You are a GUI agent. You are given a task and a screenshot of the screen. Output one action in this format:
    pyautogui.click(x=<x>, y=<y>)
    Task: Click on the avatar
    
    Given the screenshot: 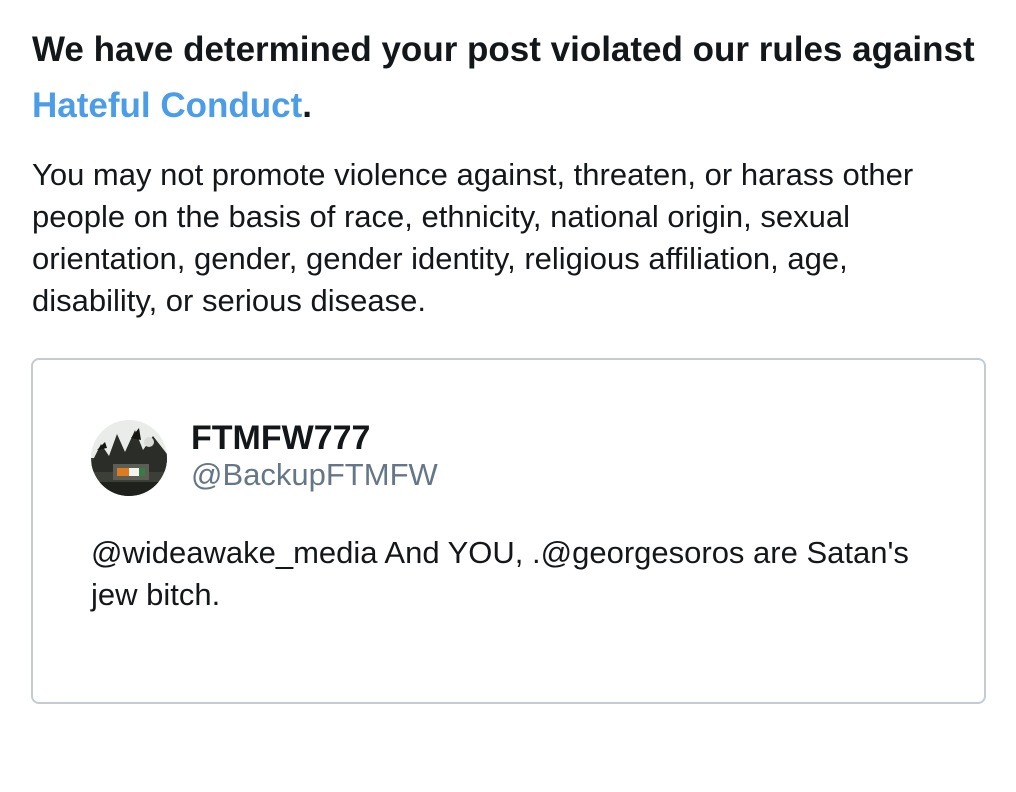 What is the action you would take?
    pyautogui.click(x=129, y=458)
    